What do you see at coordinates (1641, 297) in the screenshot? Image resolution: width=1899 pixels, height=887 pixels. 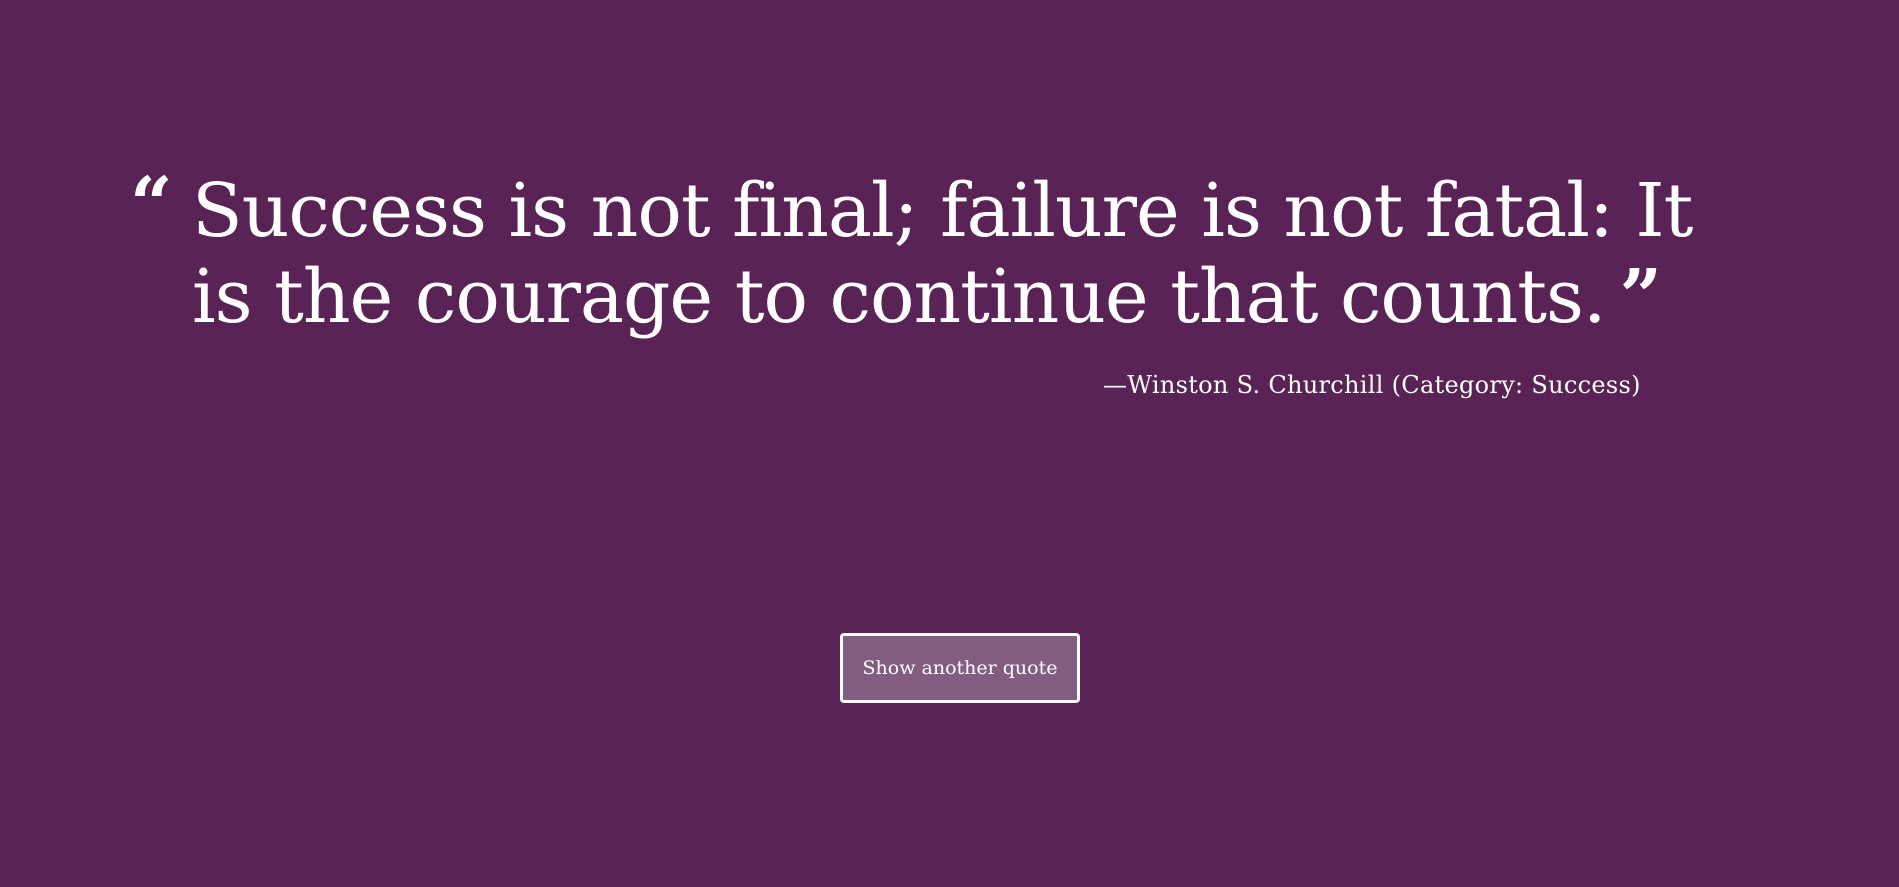 I see `close-quote-icon: ”` at bounding box center [1641, 297].